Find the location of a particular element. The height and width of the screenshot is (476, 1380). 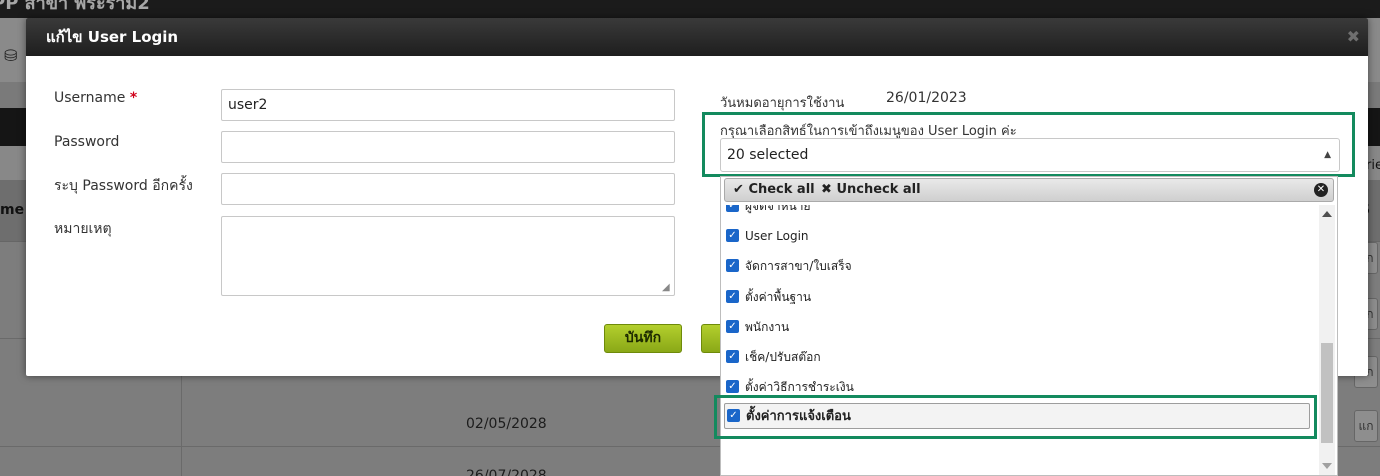

table-row-date: 02/05/2028 is located at coordinates (506, 424).